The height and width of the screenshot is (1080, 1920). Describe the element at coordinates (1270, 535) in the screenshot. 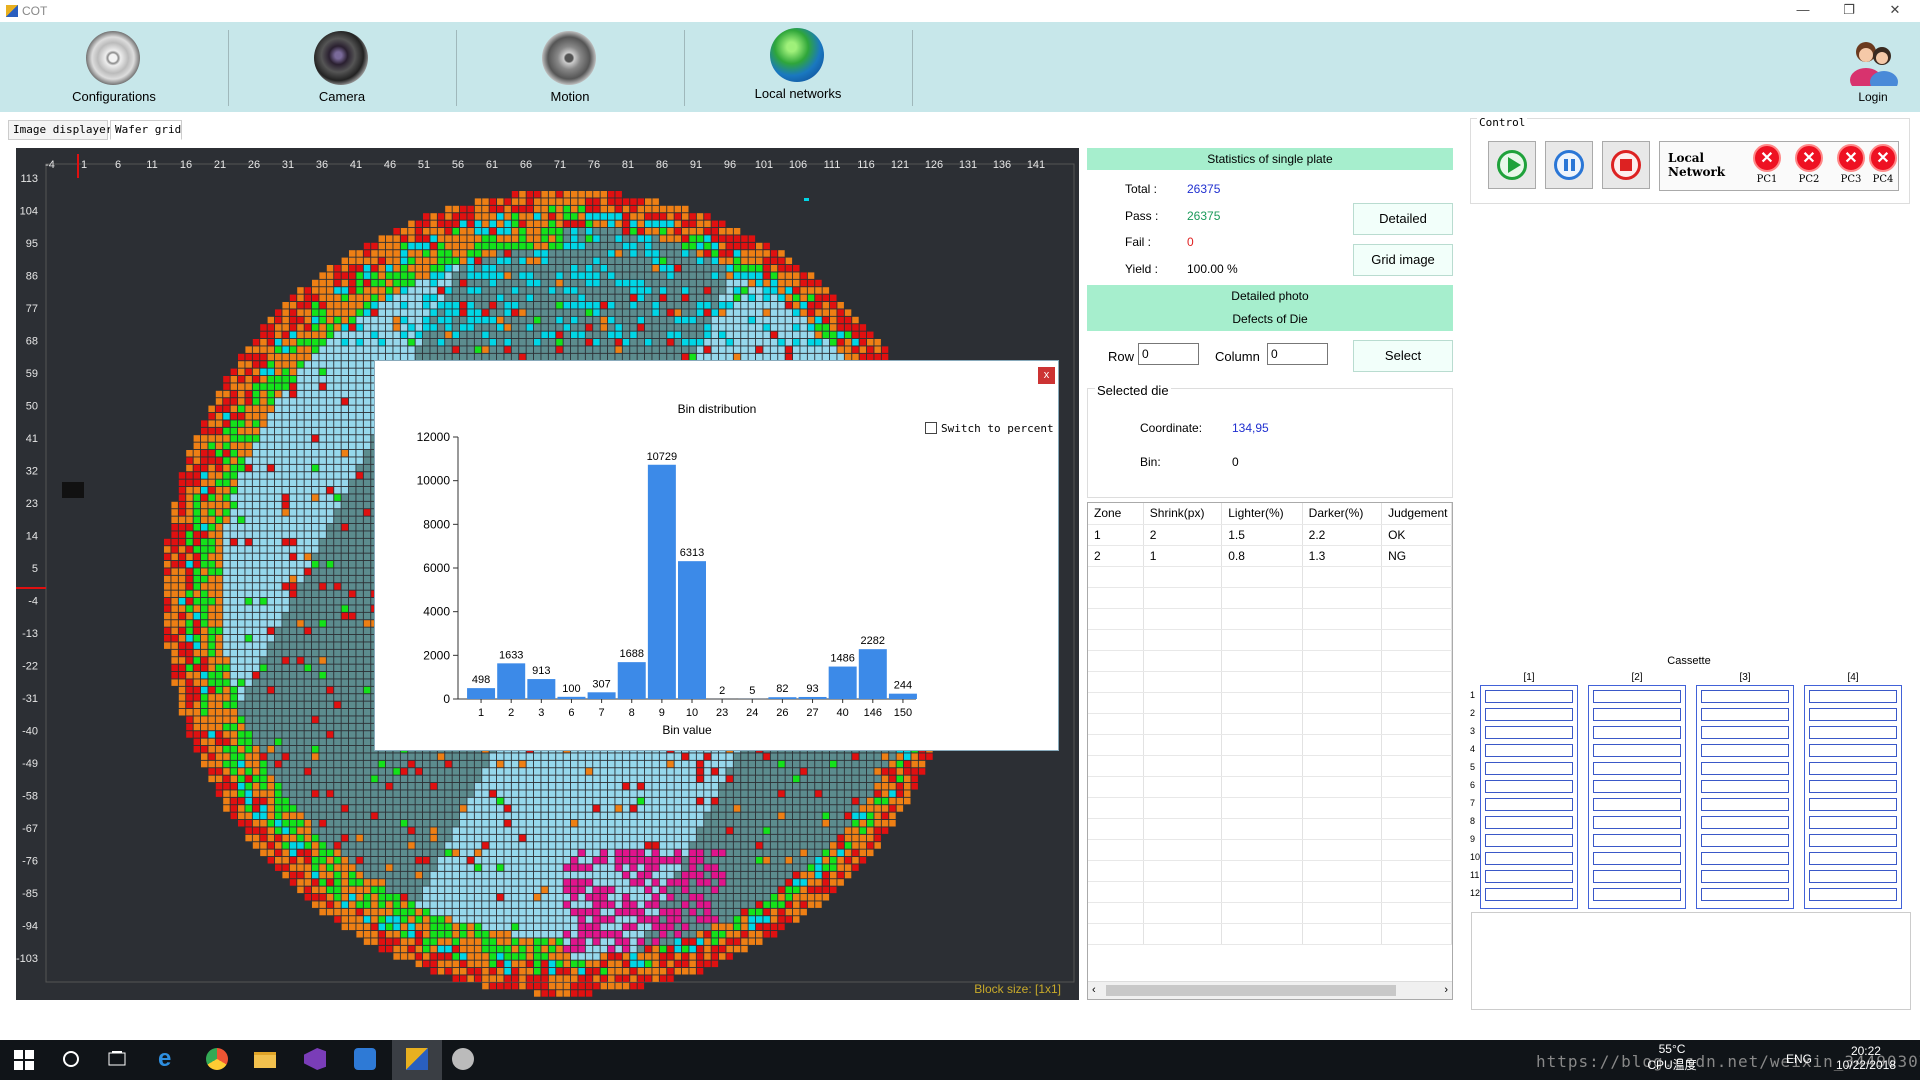

I see `table-row: 1 2 1.5 2.2 OK` at that location.